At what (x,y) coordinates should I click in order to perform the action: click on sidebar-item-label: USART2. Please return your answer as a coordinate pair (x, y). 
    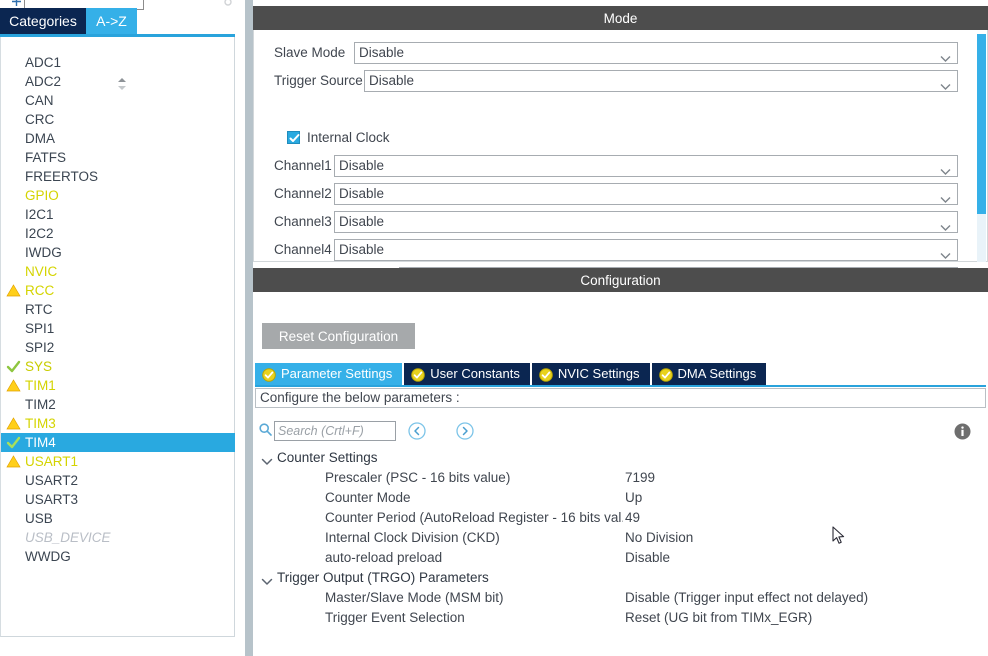
    Looking at the image, I should click on (52, 480).